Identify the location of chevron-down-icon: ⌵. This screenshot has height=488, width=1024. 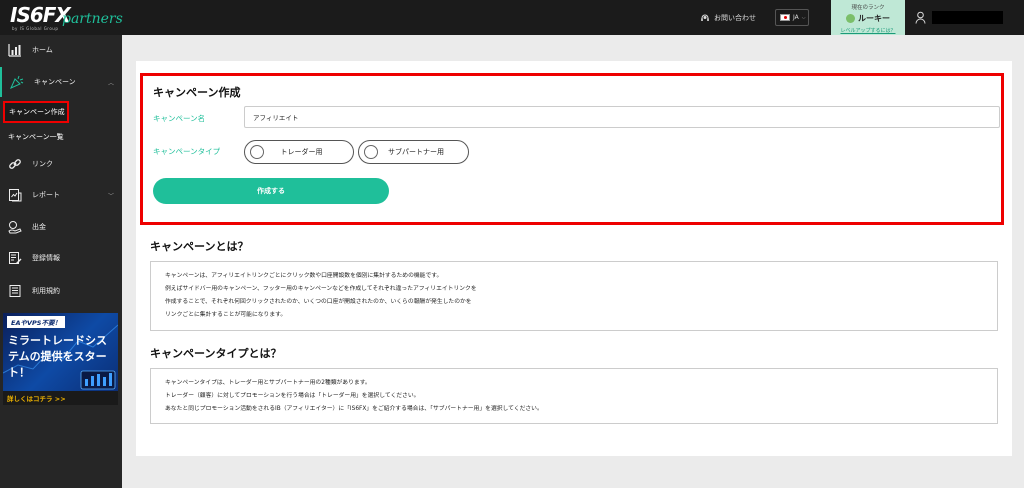
(803, 17).